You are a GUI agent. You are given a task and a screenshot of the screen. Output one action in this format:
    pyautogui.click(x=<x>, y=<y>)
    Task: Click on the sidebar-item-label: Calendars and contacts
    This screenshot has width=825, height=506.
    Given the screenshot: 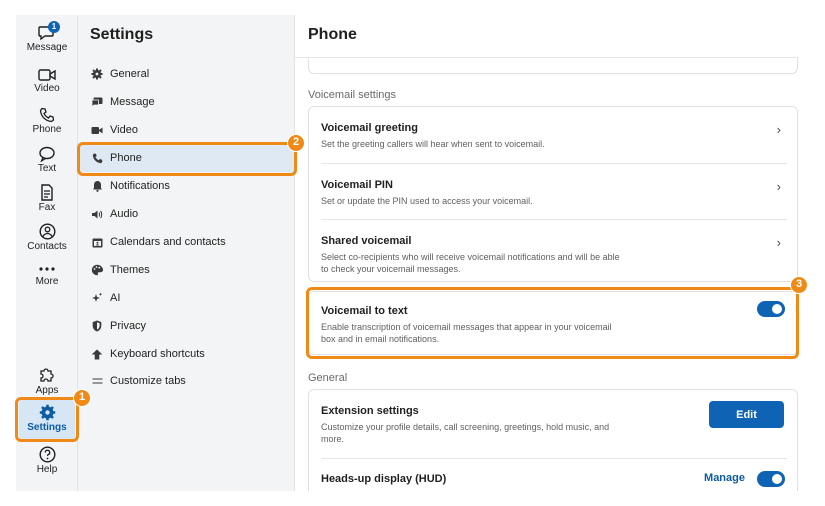 What is the action you would take?
    pyautogui.click(x=168, y=242)
    